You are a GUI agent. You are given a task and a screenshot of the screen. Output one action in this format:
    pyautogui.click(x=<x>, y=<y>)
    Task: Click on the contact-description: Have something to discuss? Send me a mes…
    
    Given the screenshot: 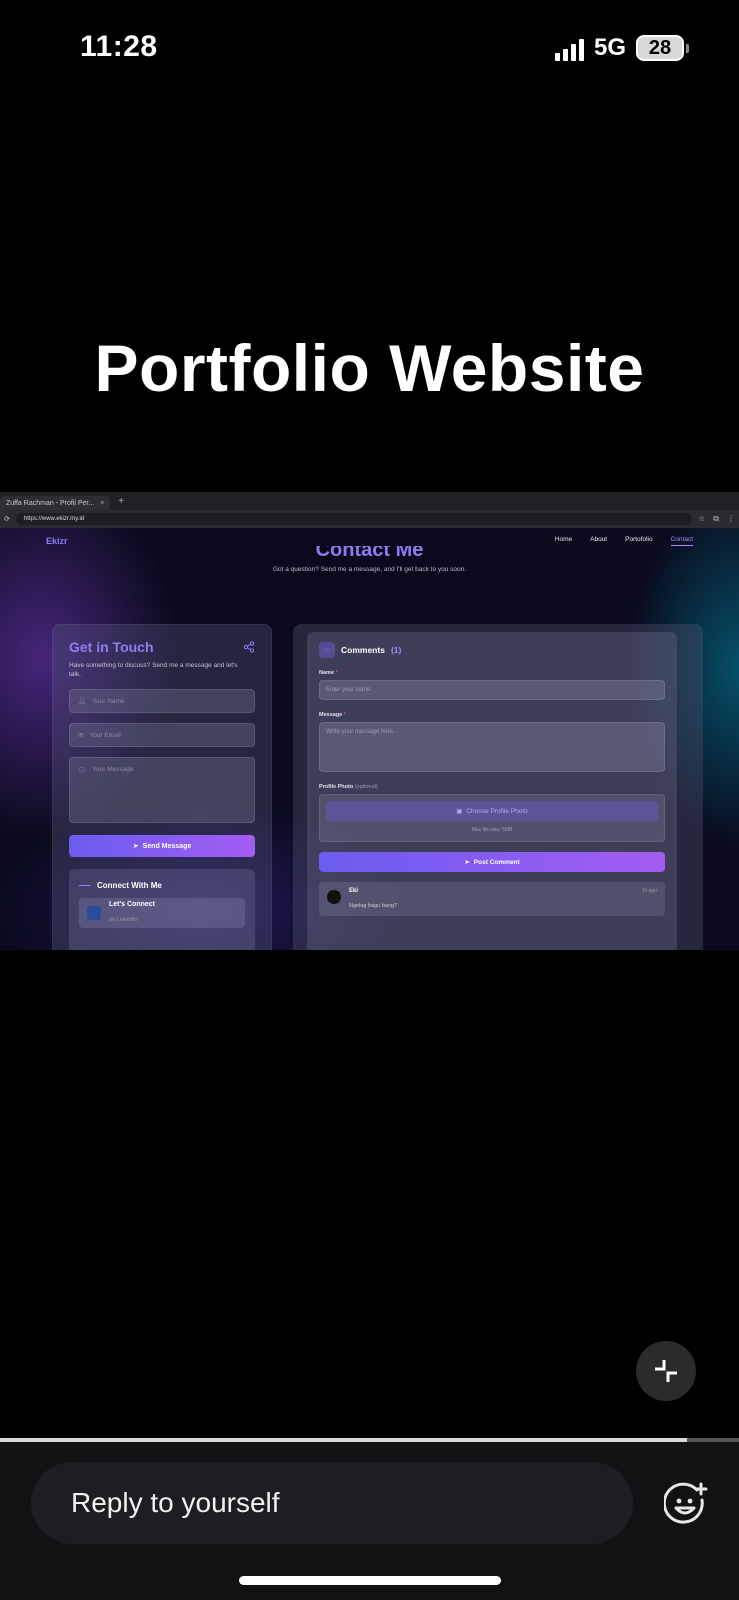 What is the action you would take?
    pyautogui.click(x=153, y=670)
    